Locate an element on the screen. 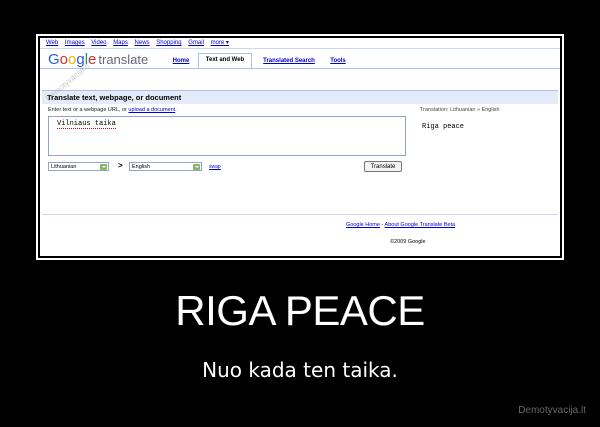 This screenshot has width=600, height=427. nav-gmail: Gmail is located at coordinates (196, 43).